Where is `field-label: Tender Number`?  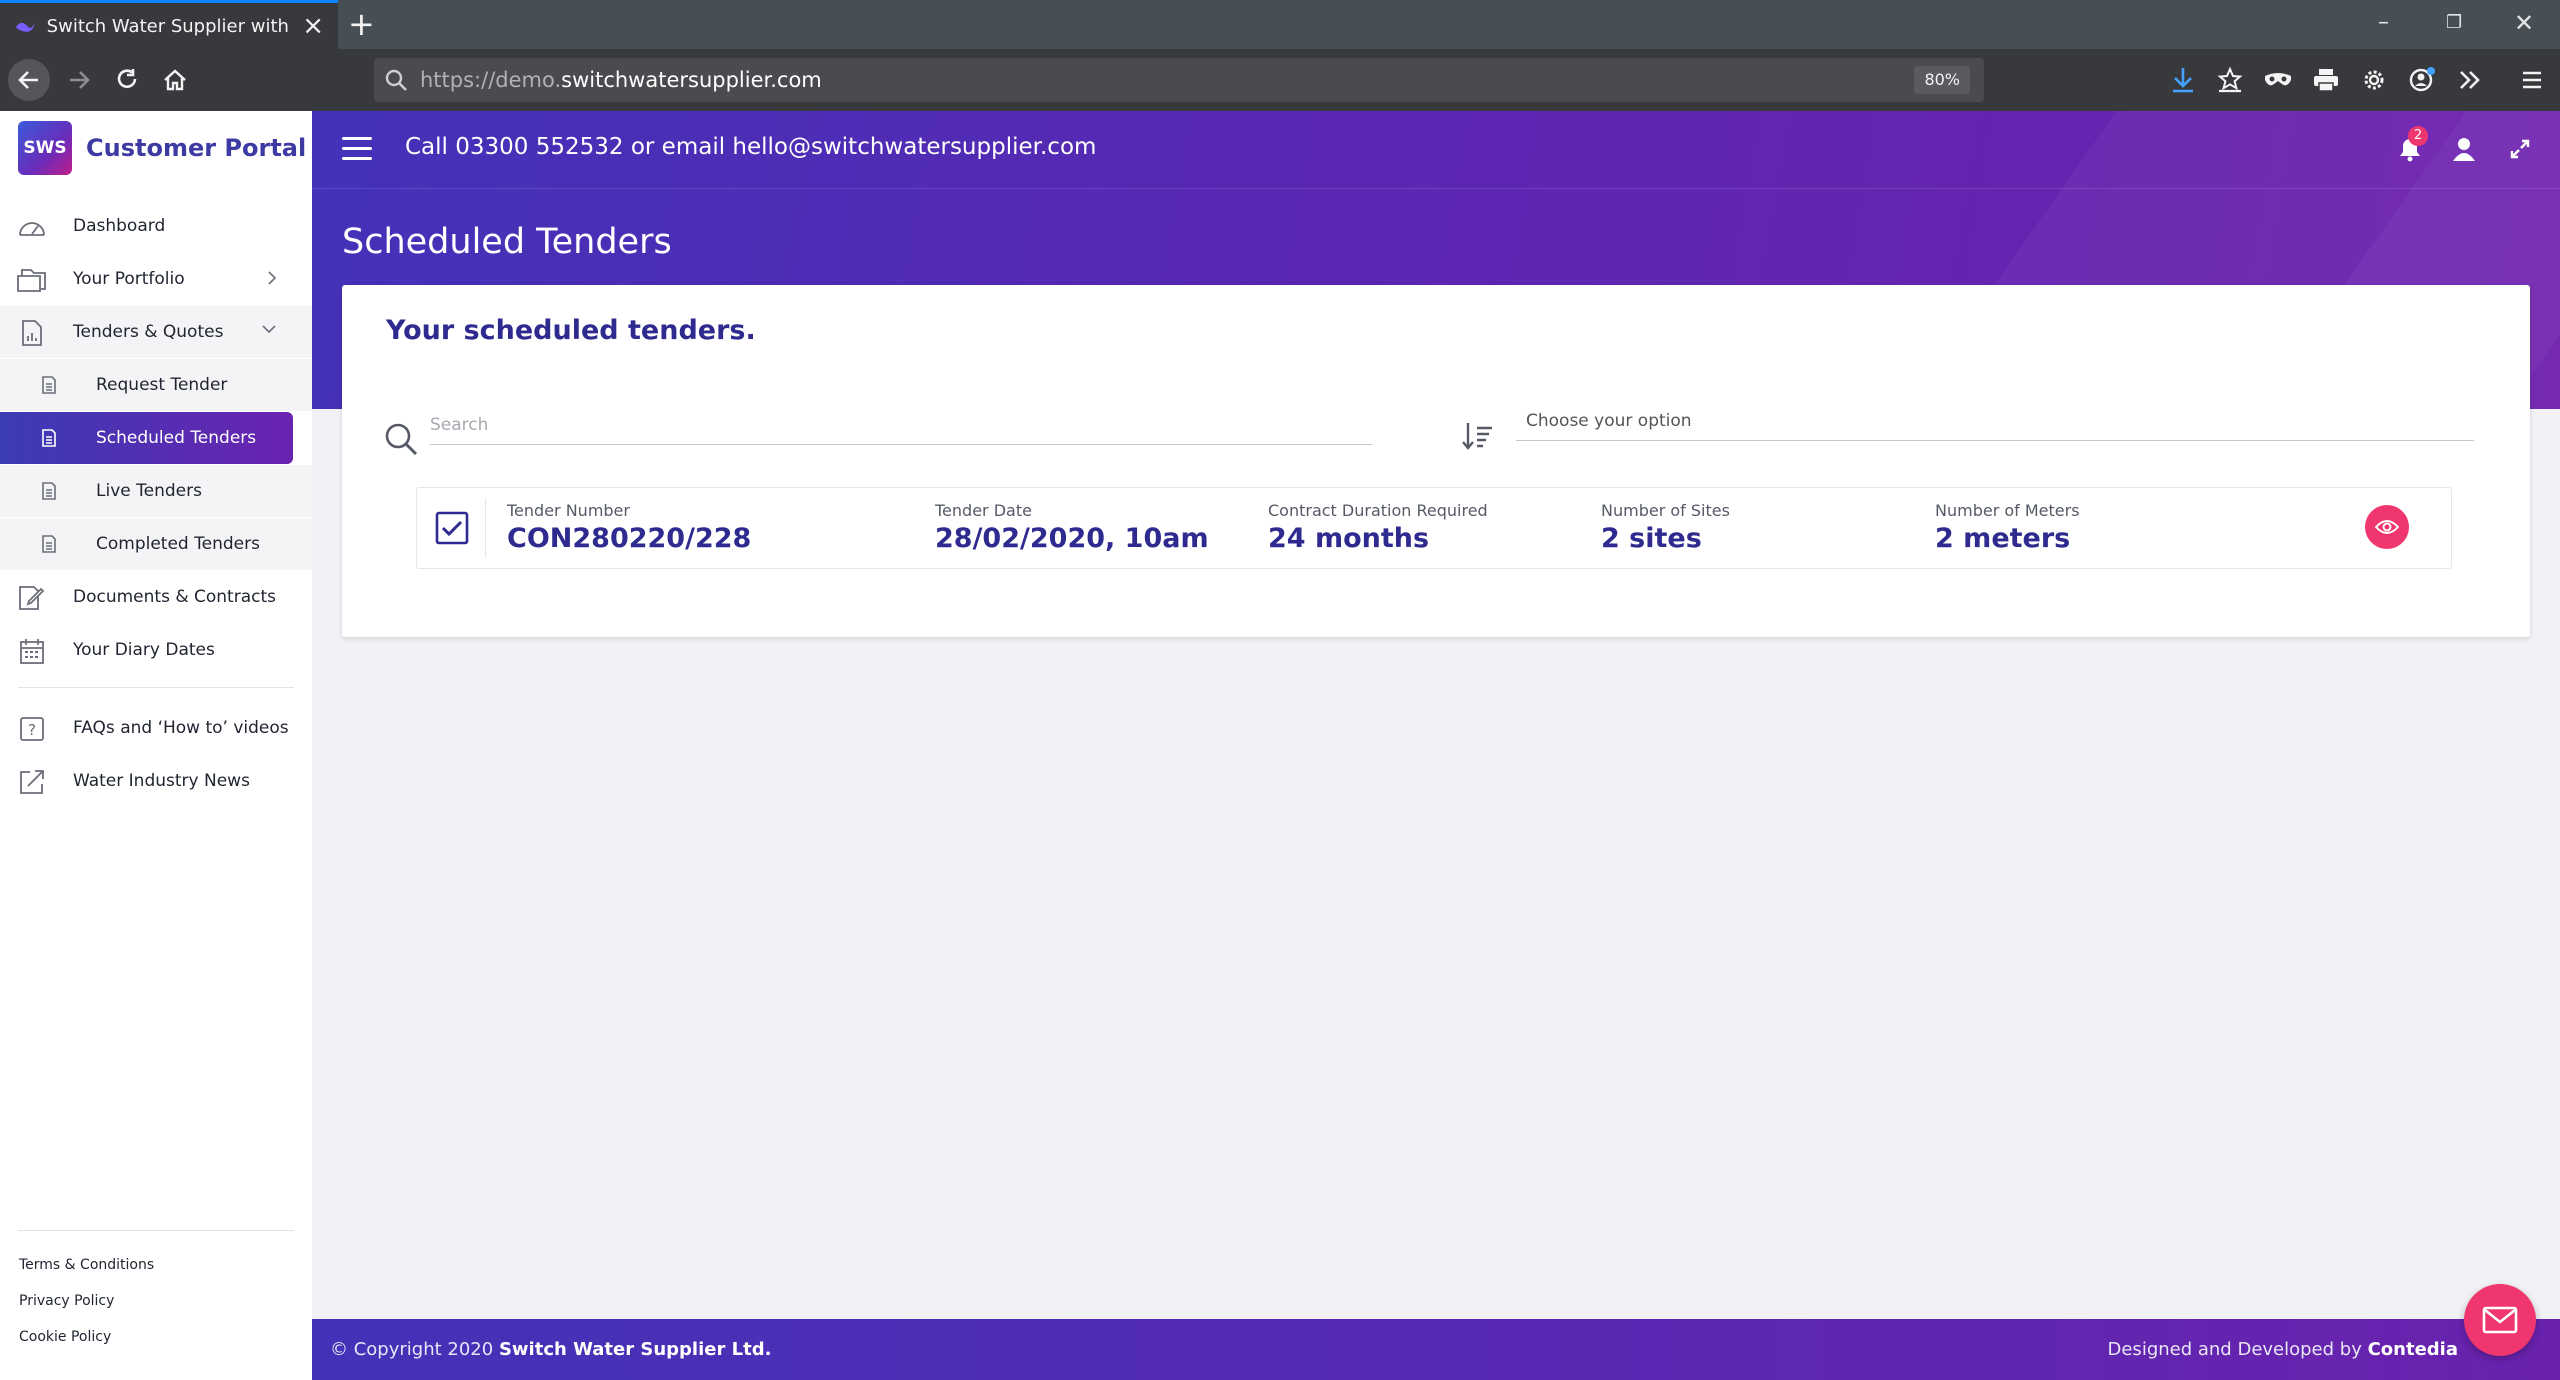 field-label: Tender Number is located at coordinates (568, 510).